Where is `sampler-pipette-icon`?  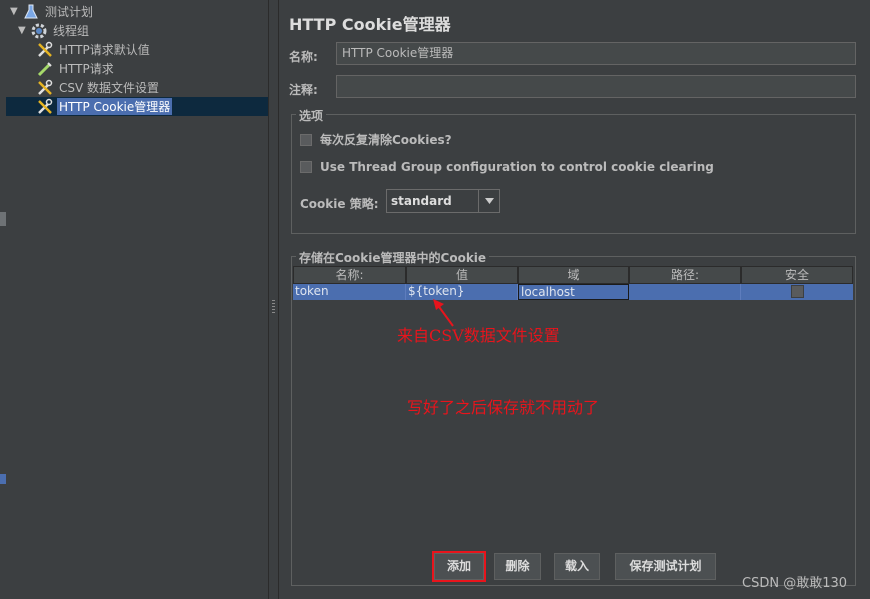 sampler-pipette-icon is located at coordinates (45, 69).